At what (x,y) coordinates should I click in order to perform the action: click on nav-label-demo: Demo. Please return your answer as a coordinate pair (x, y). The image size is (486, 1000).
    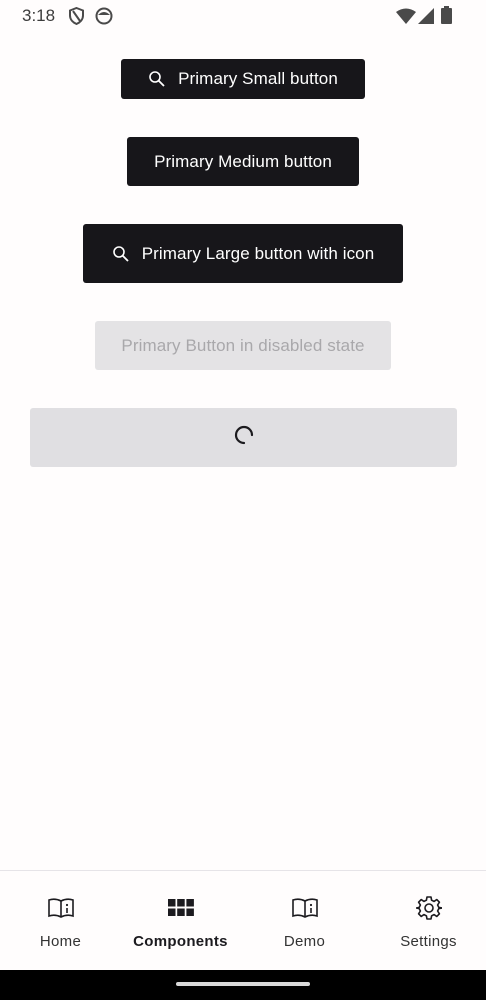
    Looking at the image, I should click on (304, 941).